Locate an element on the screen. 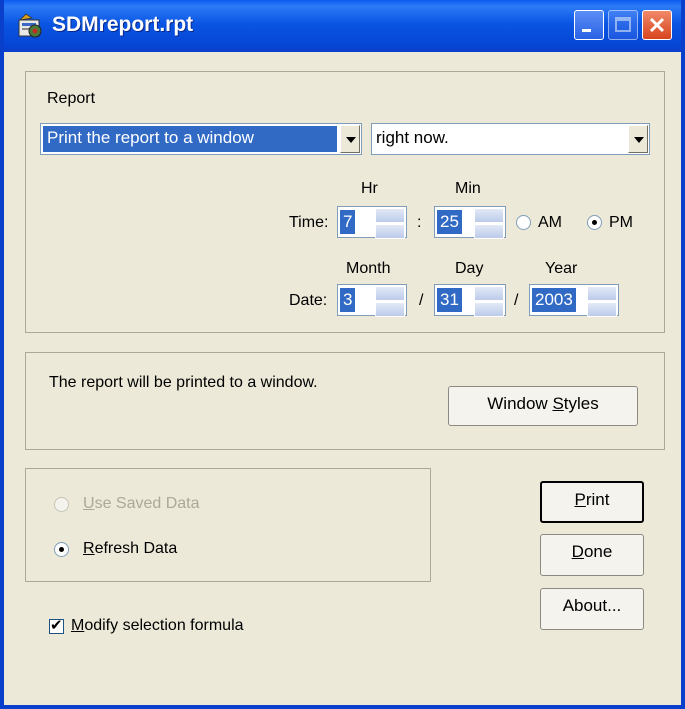 The image size is (685, 709). schedule-value: right now. is located at coordinates (412, 137).